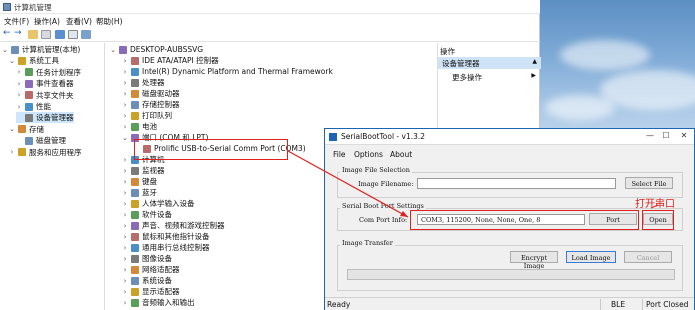 Image resolution: width=695 pixels, height=310 pixels. Describe the element at coordinates (86, 34) in the screenshot. I see `monitor-icon` at that location.